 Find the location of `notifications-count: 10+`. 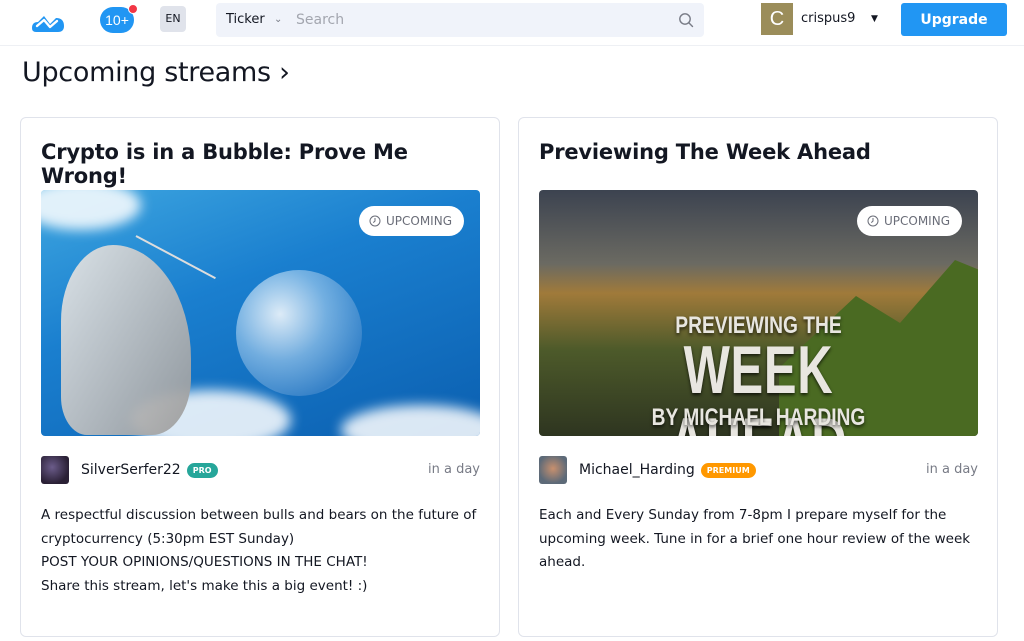

notifications-count: 10+ is located at coordinates (117, 20).